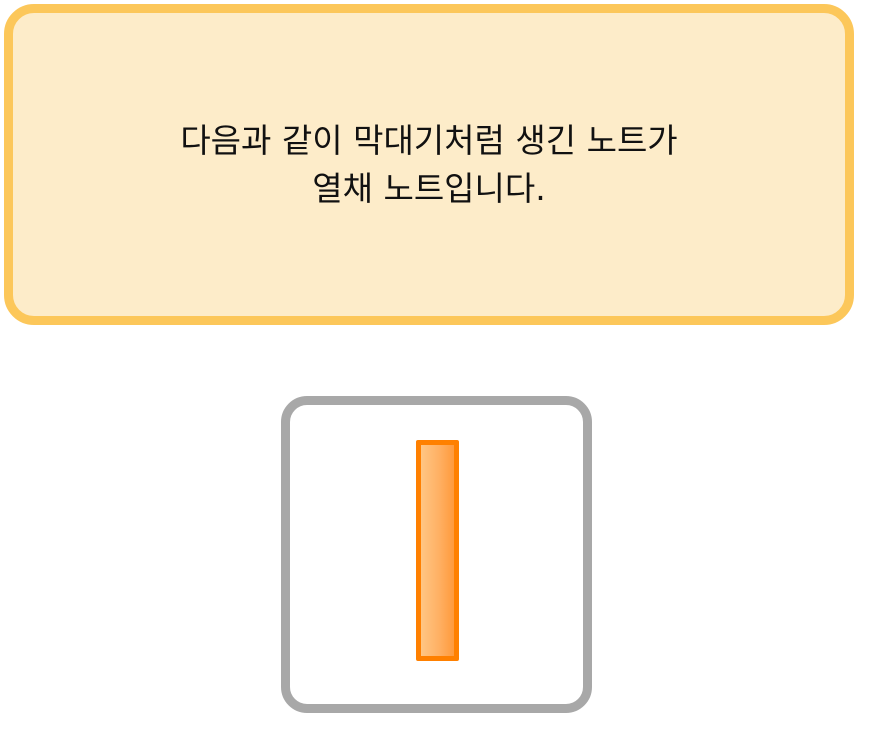  What do you see at coordinates (429, 188) in the screenshot?
I see `callout-text-line-2: 열채 노트입니다.` at bounding box center [429, 188].